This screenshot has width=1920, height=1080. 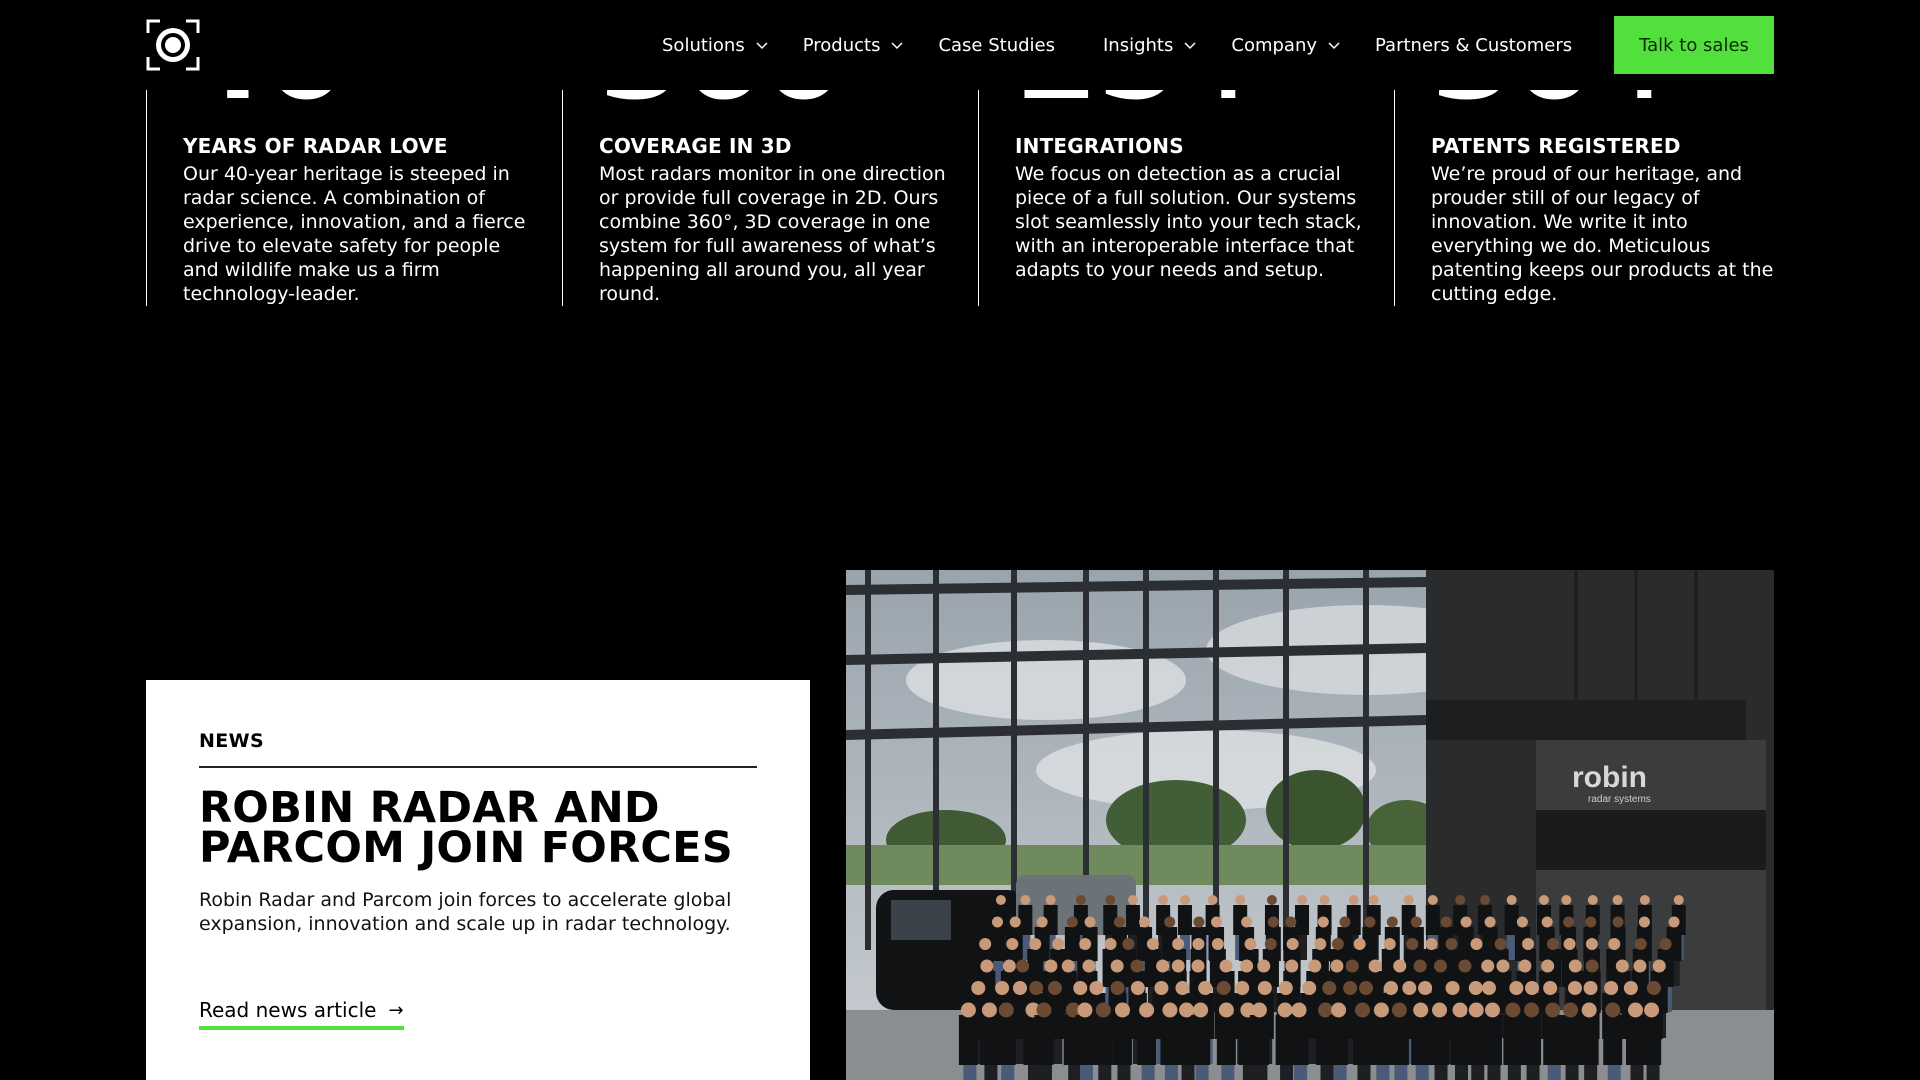 What do you see at coordinates (1609, 777) in the screenshot?
I see `building-sign: robin` at bounding box center [1609, 777].